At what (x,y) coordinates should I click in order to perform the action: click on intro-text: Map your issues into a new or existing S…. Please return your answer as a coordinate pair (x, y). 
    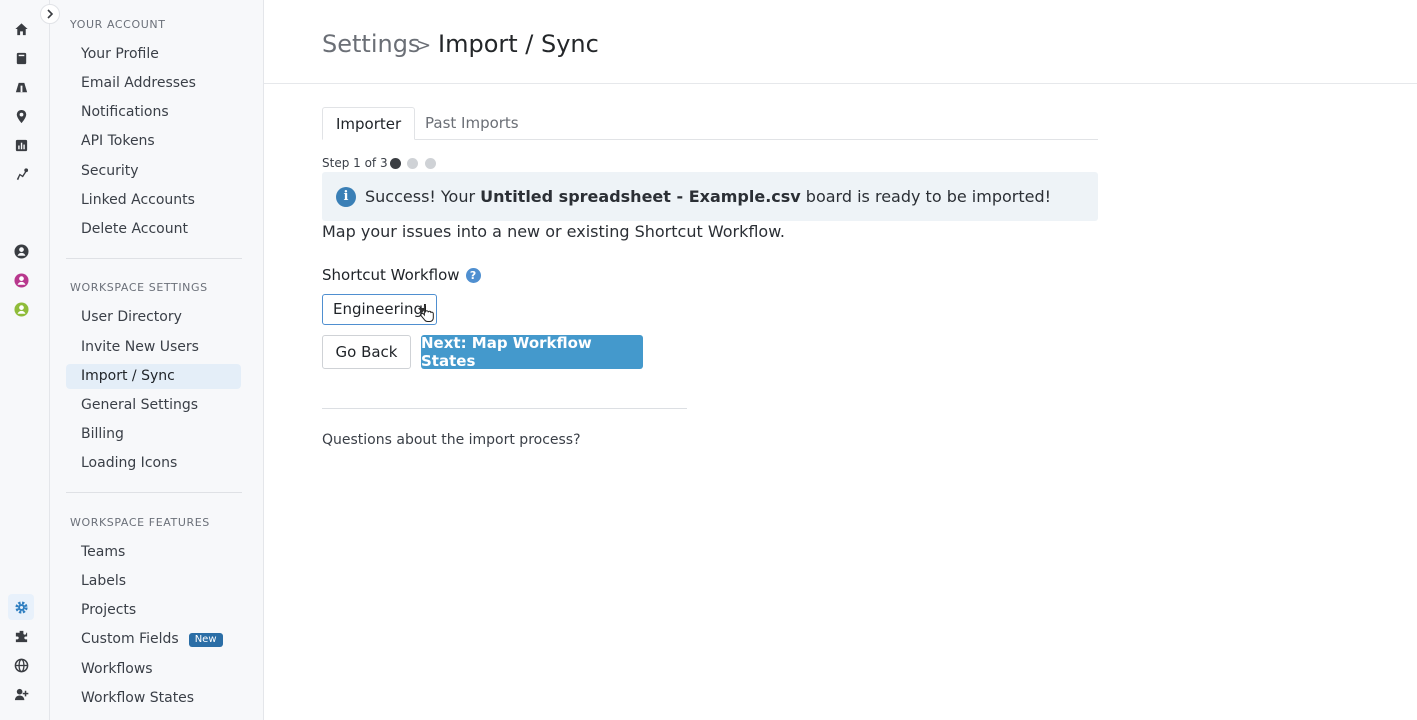
    Looking at the image, I should click on (553, 231).